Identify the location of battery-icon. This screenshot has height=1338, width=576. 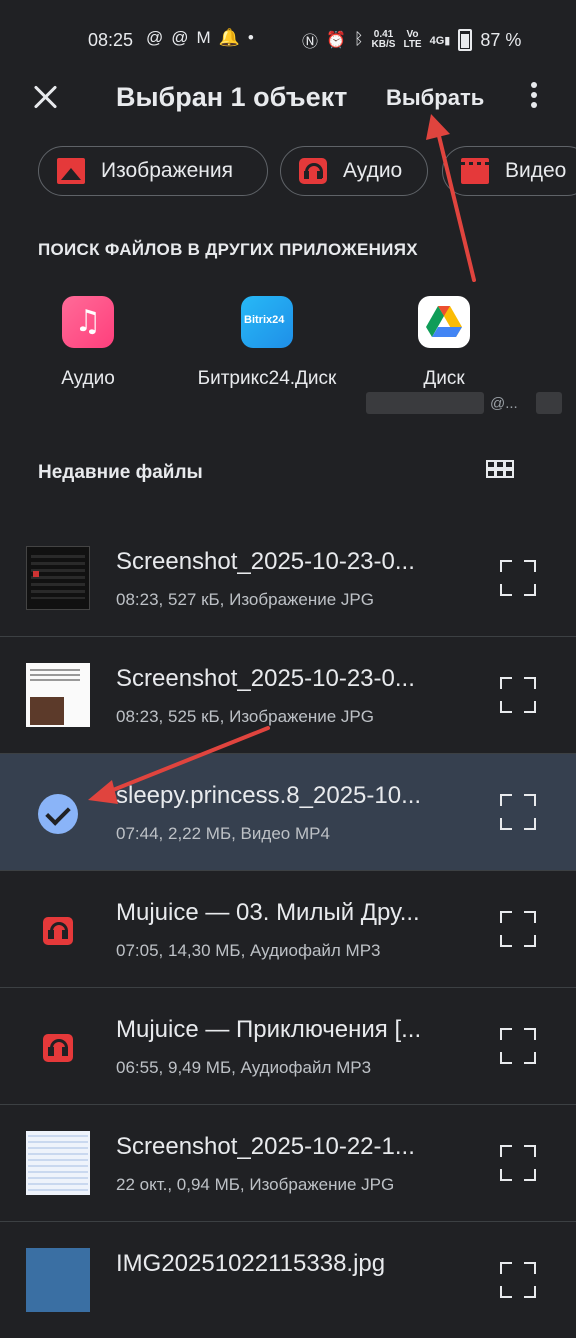
(465, 40).